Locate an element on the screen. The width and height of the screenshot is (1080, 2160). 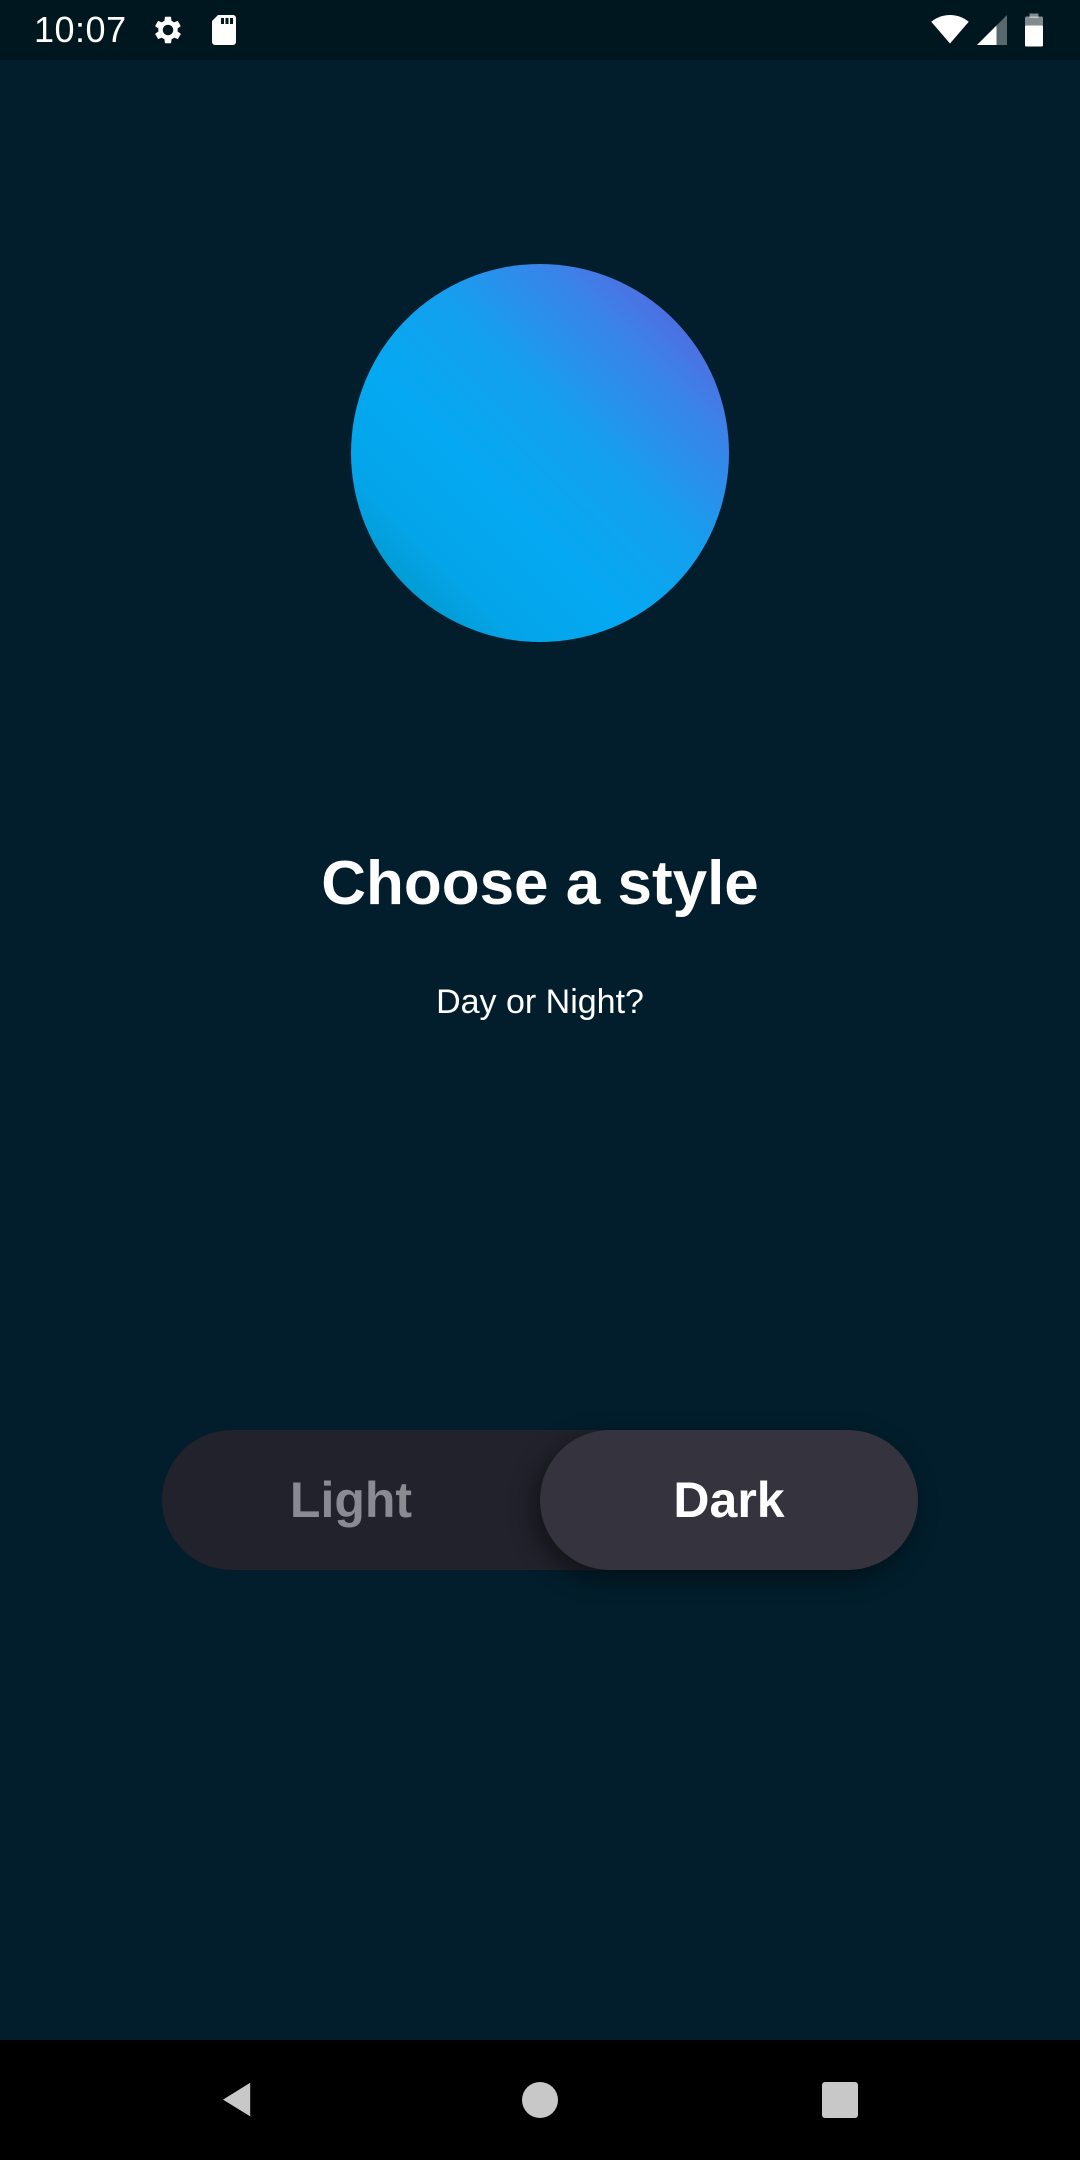
theme-option-dark: Dark is located at coordinates (729, 1500).